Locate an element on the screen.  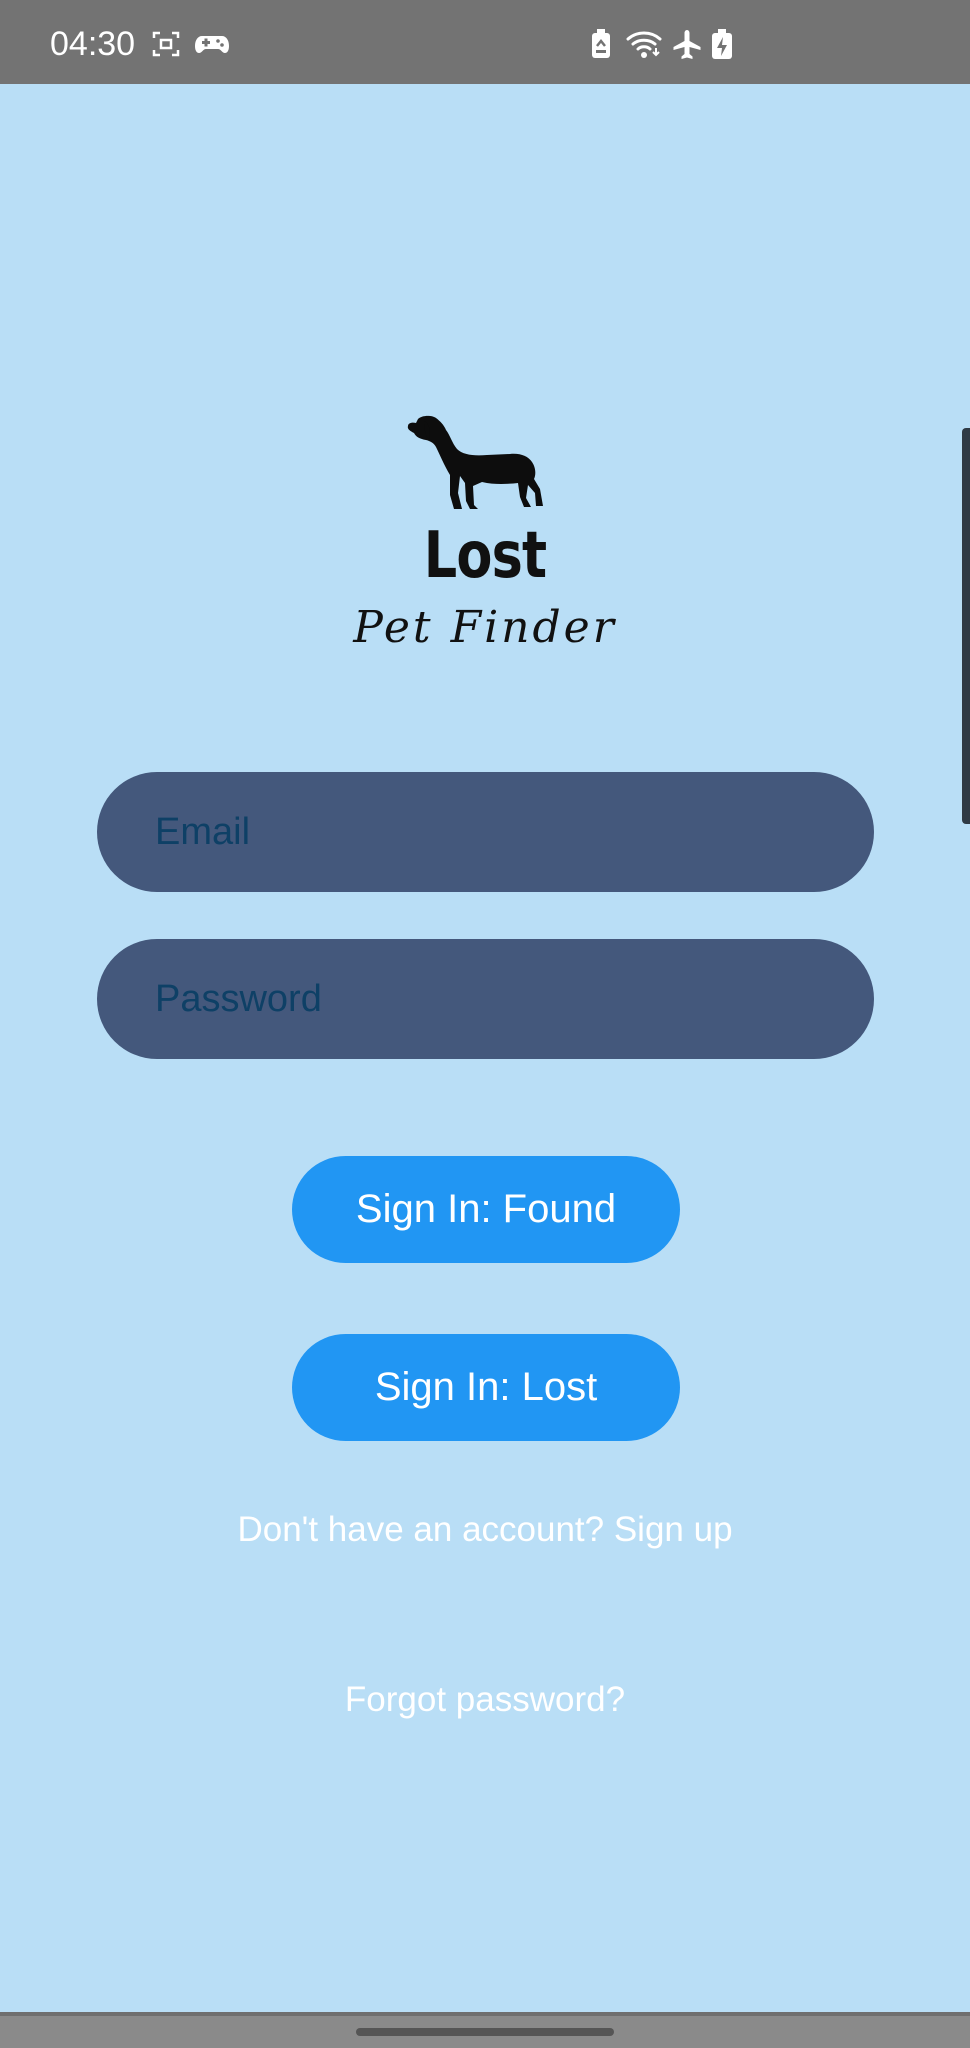
wifi-icon is located at coordinates (644, 44).